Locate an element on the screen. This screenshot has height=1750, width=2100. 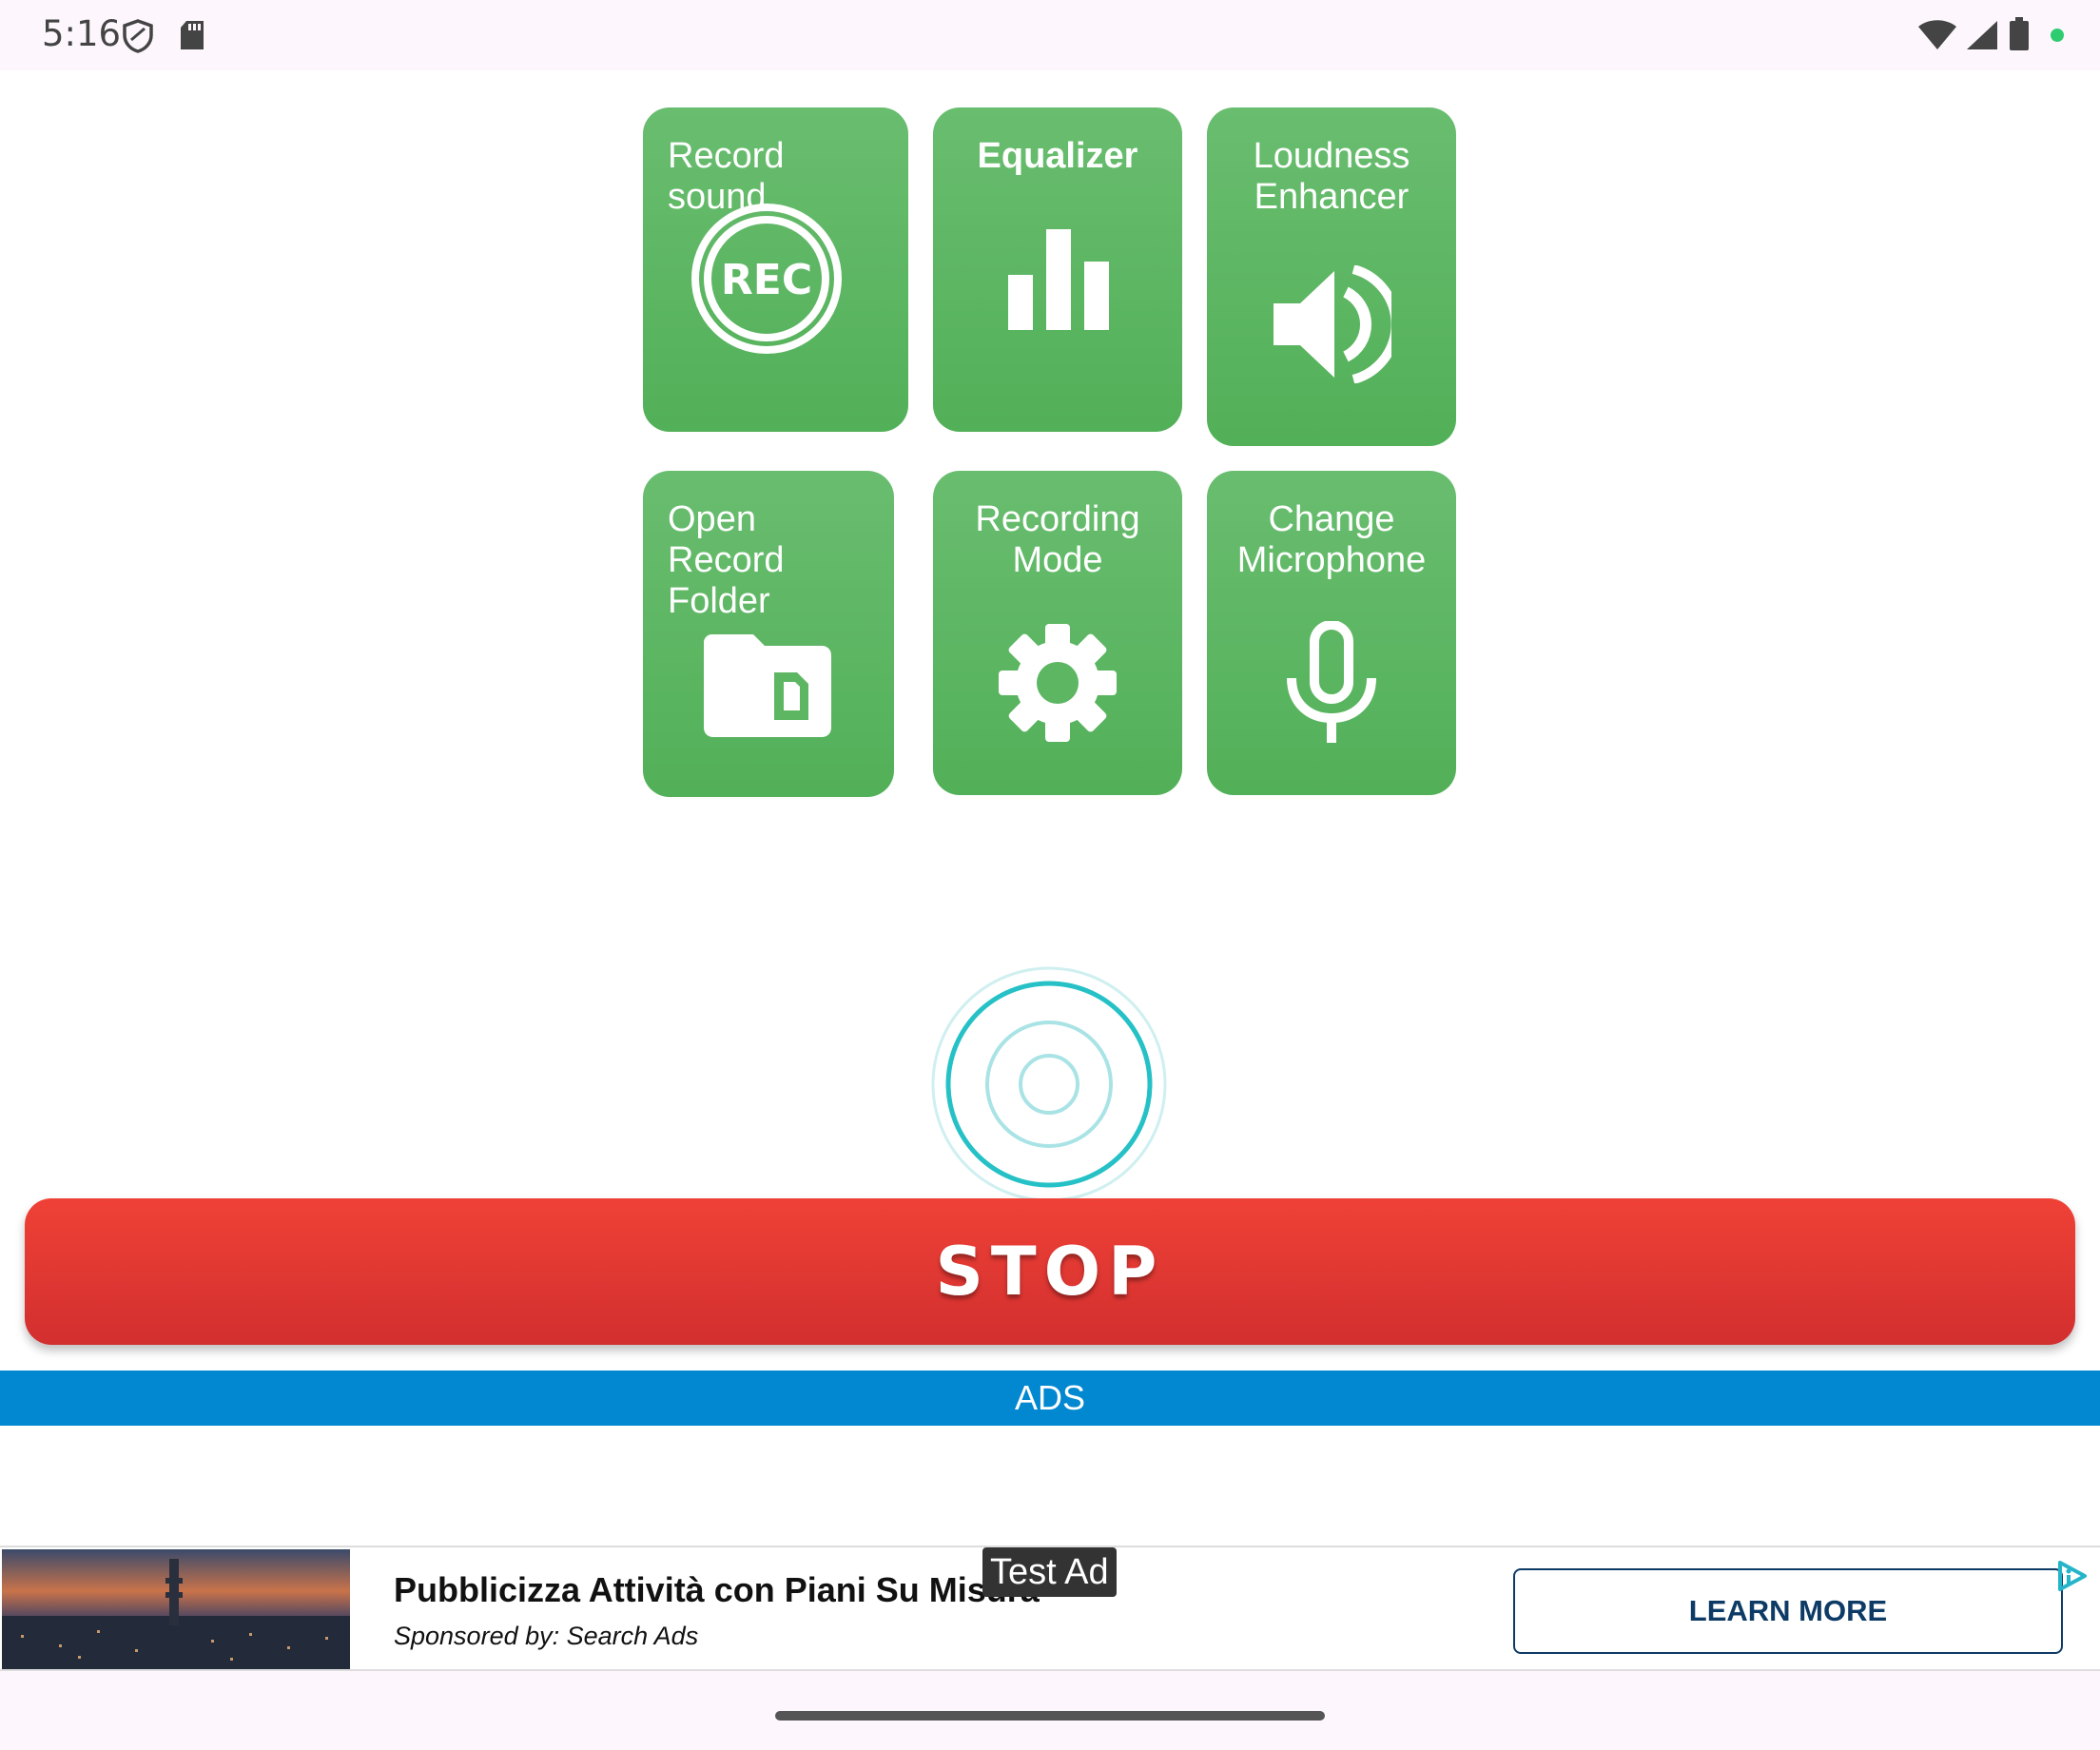
shield-icon is located at coordinates (138, 38).